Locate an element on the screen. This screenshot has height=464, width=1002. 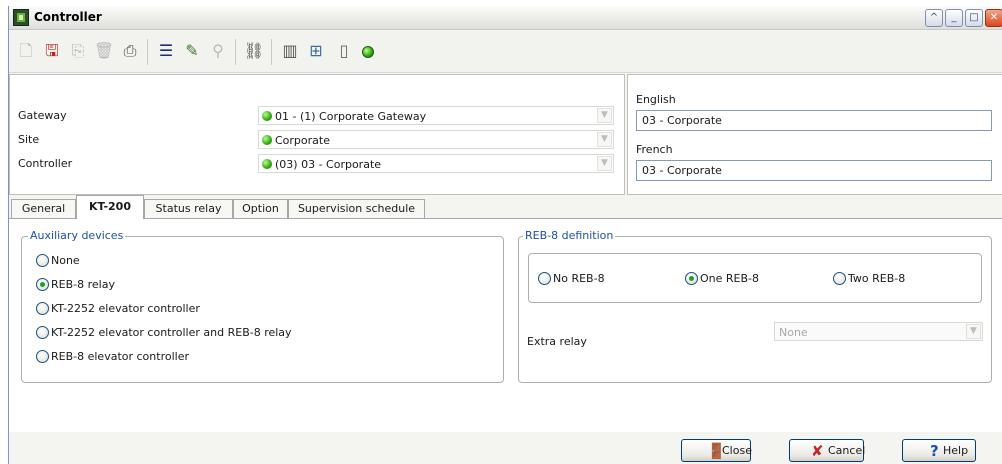
reb8-option-label: No REB-8 is located at coordinates (579, 278).